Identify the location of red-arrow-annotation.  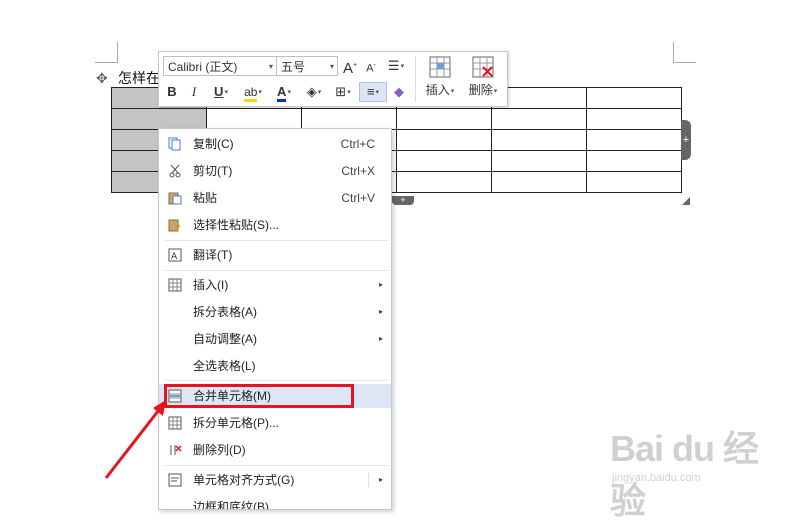
(135, 439).